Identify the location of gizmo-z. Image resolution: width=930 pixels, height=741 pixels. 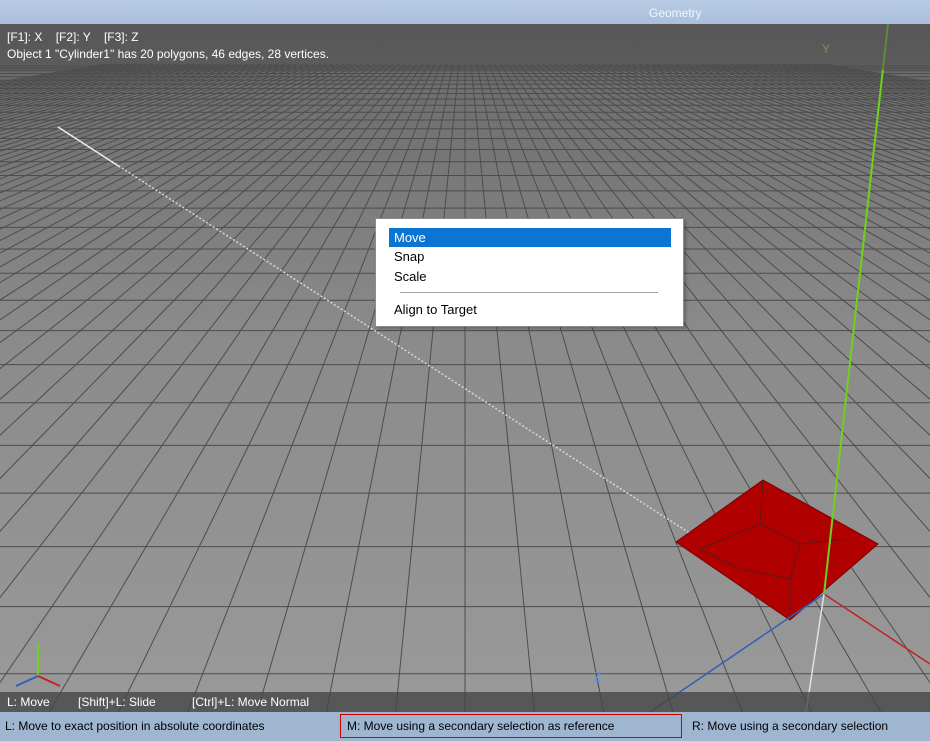
(27, 681).